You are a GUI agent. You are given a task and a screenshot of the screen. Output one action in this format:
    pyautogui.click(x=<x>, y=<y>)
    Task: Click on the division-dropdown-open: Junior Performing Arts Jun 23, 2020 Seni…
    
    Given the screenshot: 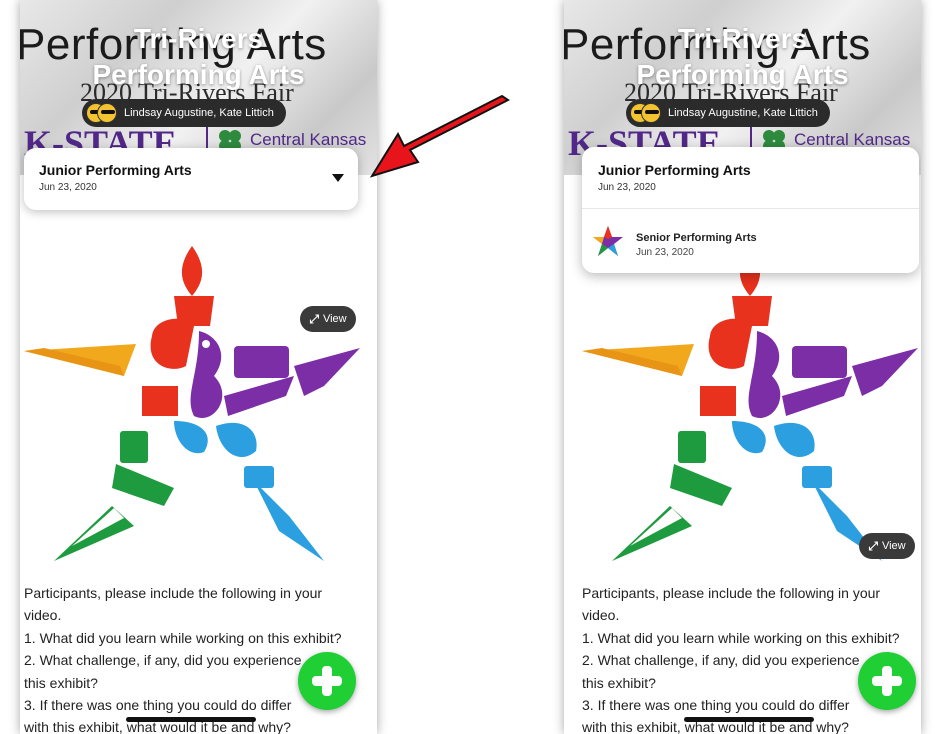 What is the action you would take?
    pyautogui.click(x=750, y=210)
    